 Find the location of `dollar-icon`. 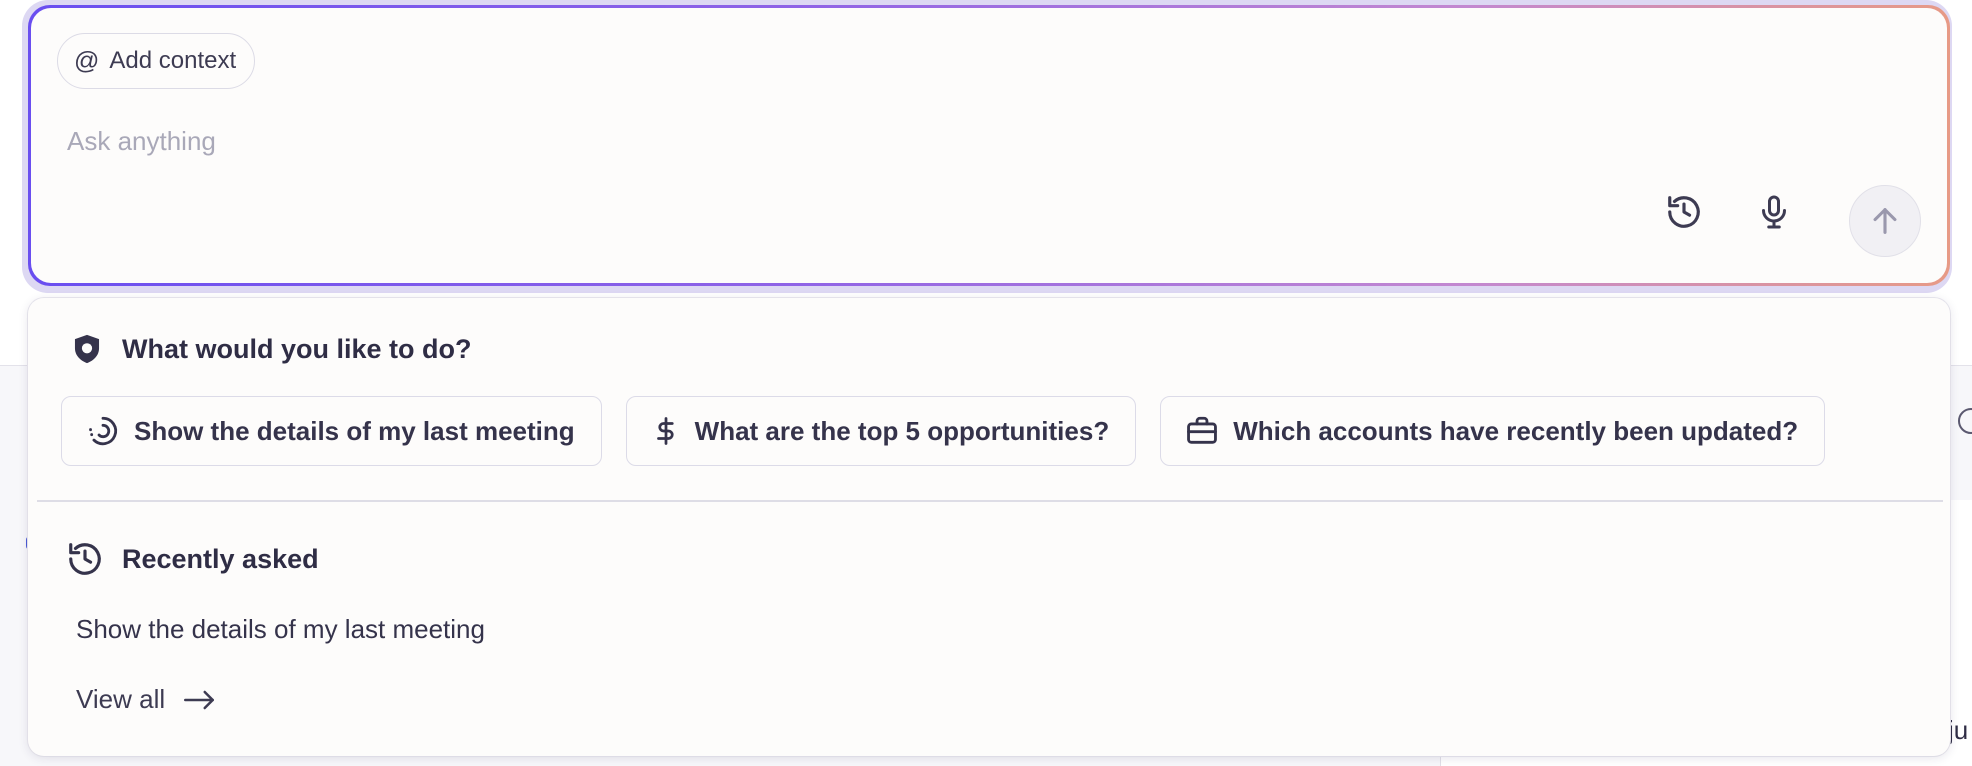

dollar-icon is located at coordinates (665, 431).